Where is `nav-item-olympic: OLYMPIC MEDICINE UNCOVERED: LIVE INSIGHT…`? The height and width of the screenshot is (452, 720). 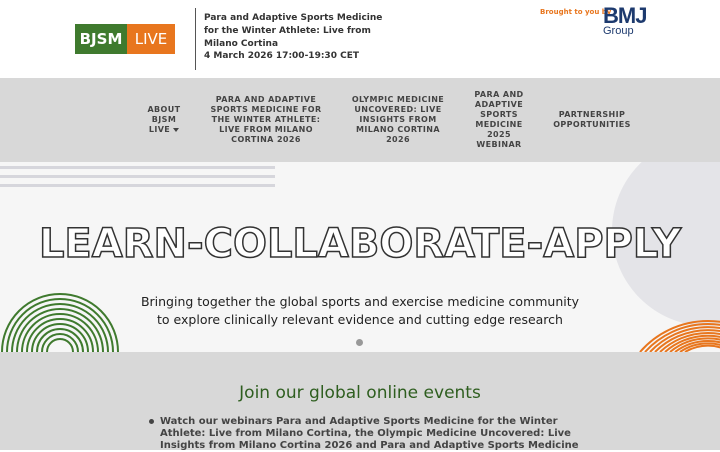 nav-item-olympic: OLYMPIC MEDICINE UNCOVERED: LIVE INSIGHT… is located at coordinates (398, 120).